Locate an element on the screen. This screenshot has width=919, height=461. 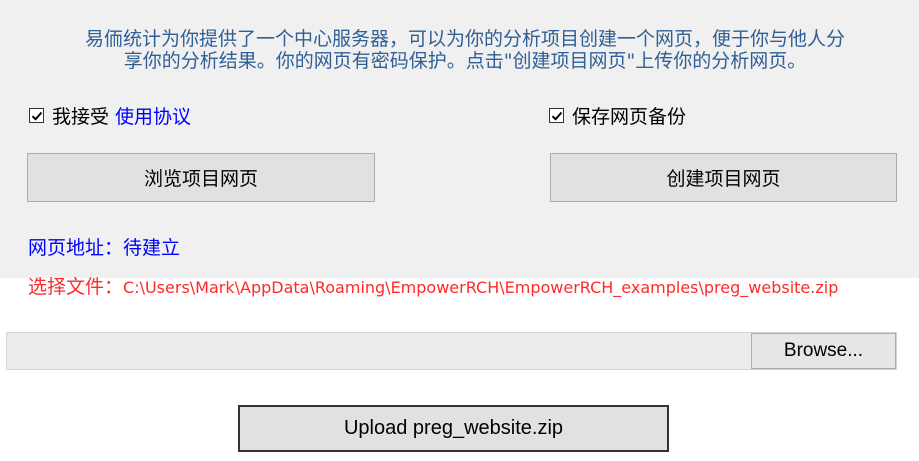
agreement-row: 我接受 使用协议 is located at coordinates (110, 115).